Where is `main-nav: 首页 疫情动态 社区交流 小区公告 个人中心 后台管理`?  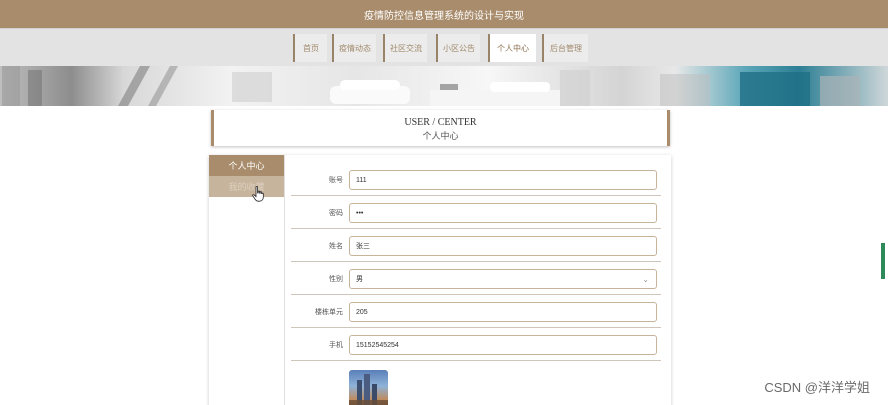
main-nav: 首页 疫情动态 社区交流 小区公告 个人中心 后台管理 is located at coordinates (444, 47).